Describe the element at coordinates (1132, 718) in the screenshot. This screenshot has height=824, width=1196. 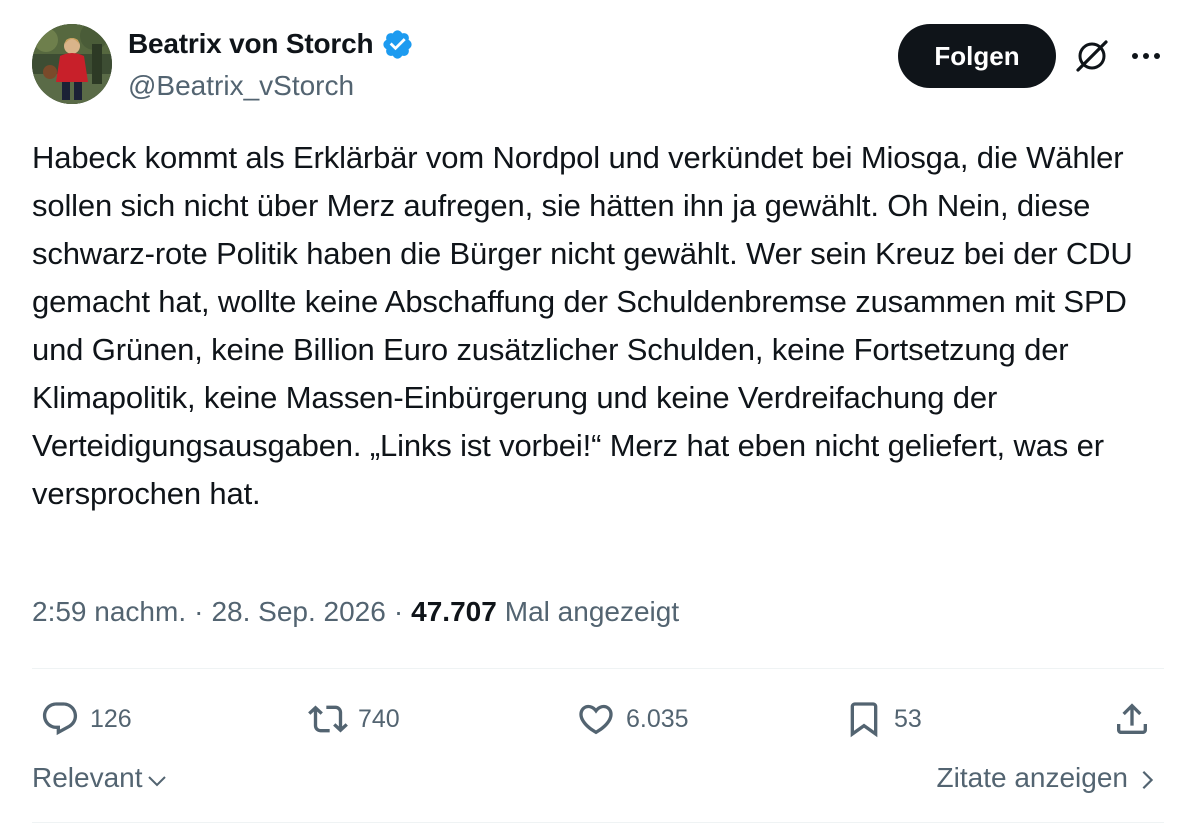
I see `share-icon` at that location.